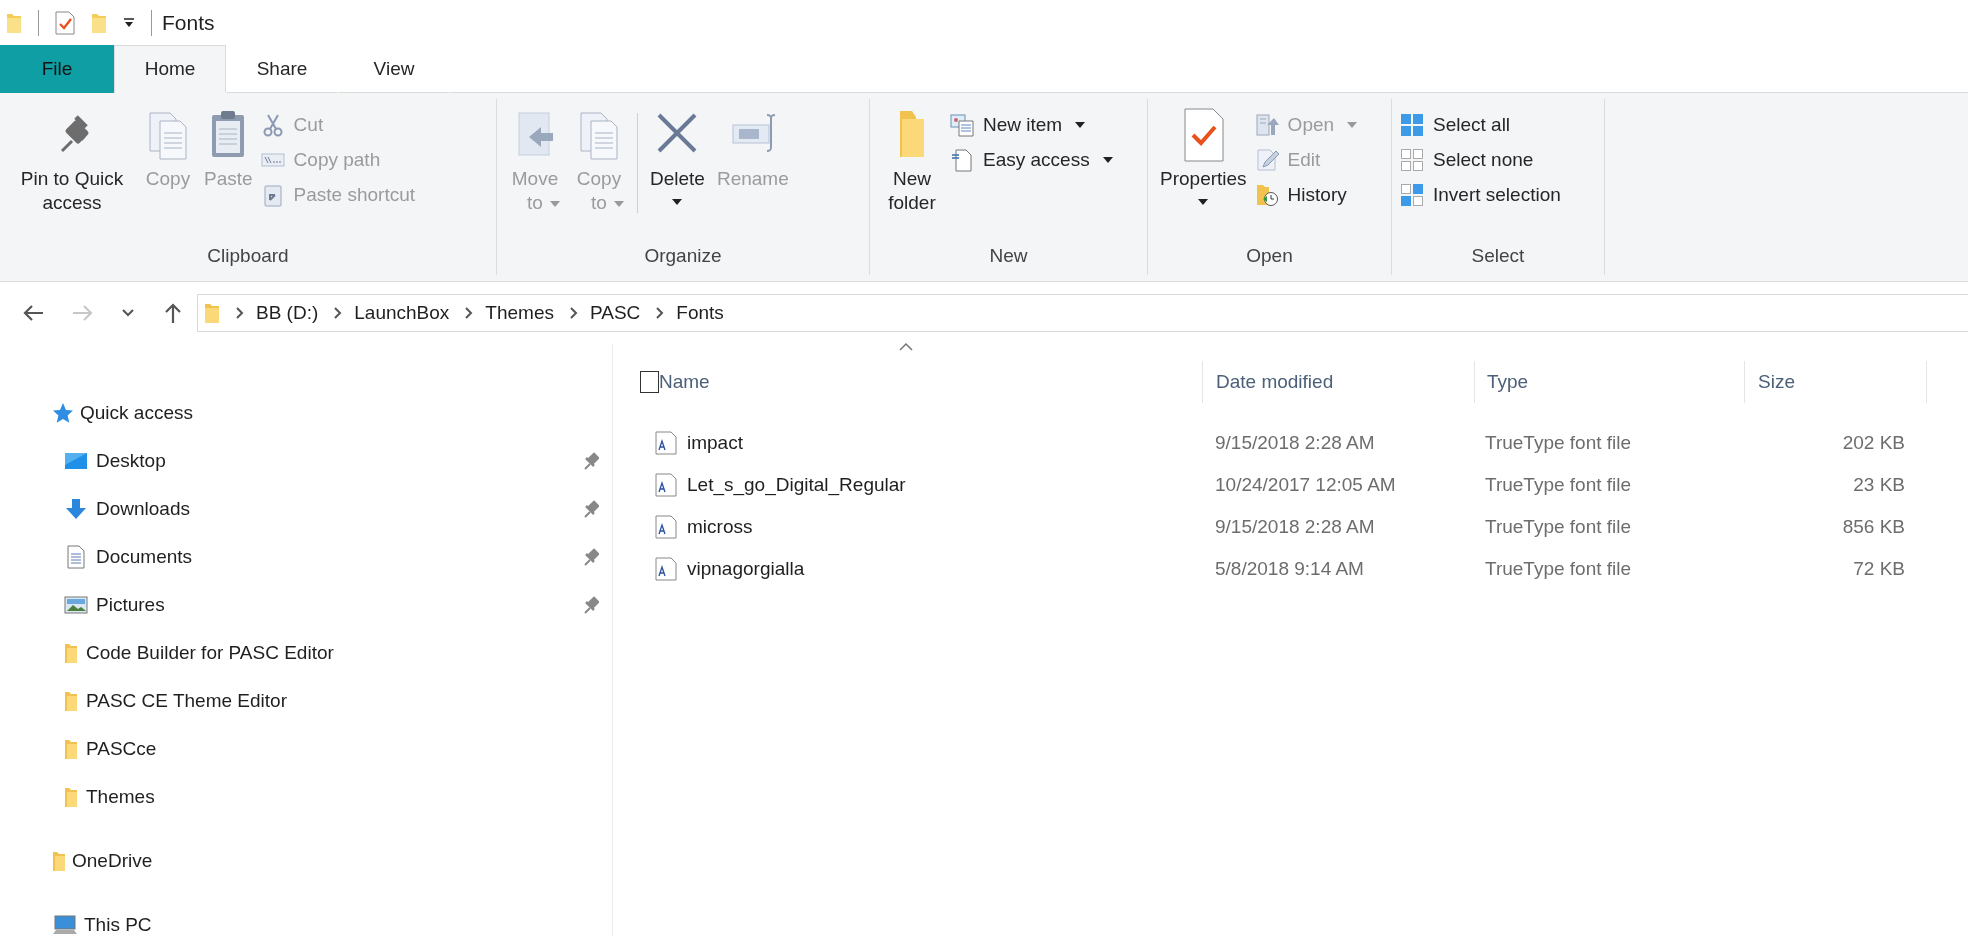 Image resolution: width=1968 pixels, height=936 pixels. Describe the element at coordinates (306, 918) in the screenshot. I see `sidebar-item: This PC` at that location.